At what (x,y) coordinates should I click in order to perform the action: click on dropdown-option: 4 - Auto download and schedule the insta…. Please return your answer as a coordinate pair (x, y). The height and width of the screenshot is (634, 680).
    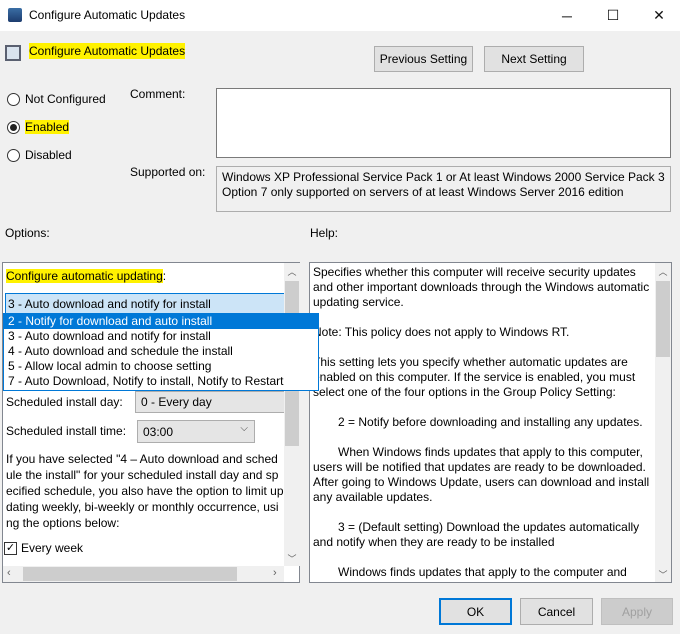
    Looking at the image, I should click on (161, 351).